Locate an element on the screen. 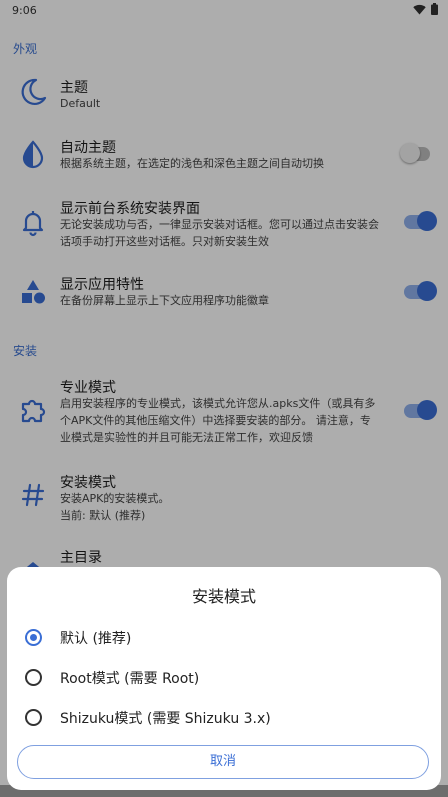  radio-root is located at coordinates (33, 677).